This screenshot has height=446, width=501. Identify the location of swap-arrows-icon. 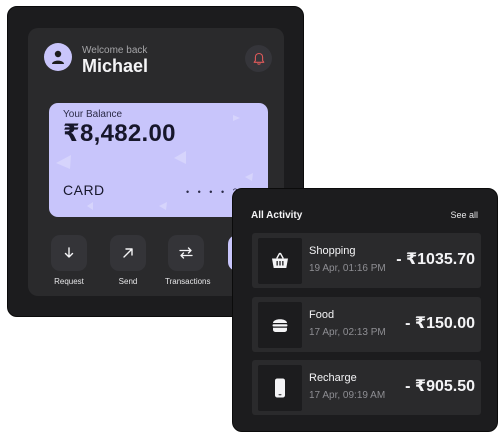
(186, 253).